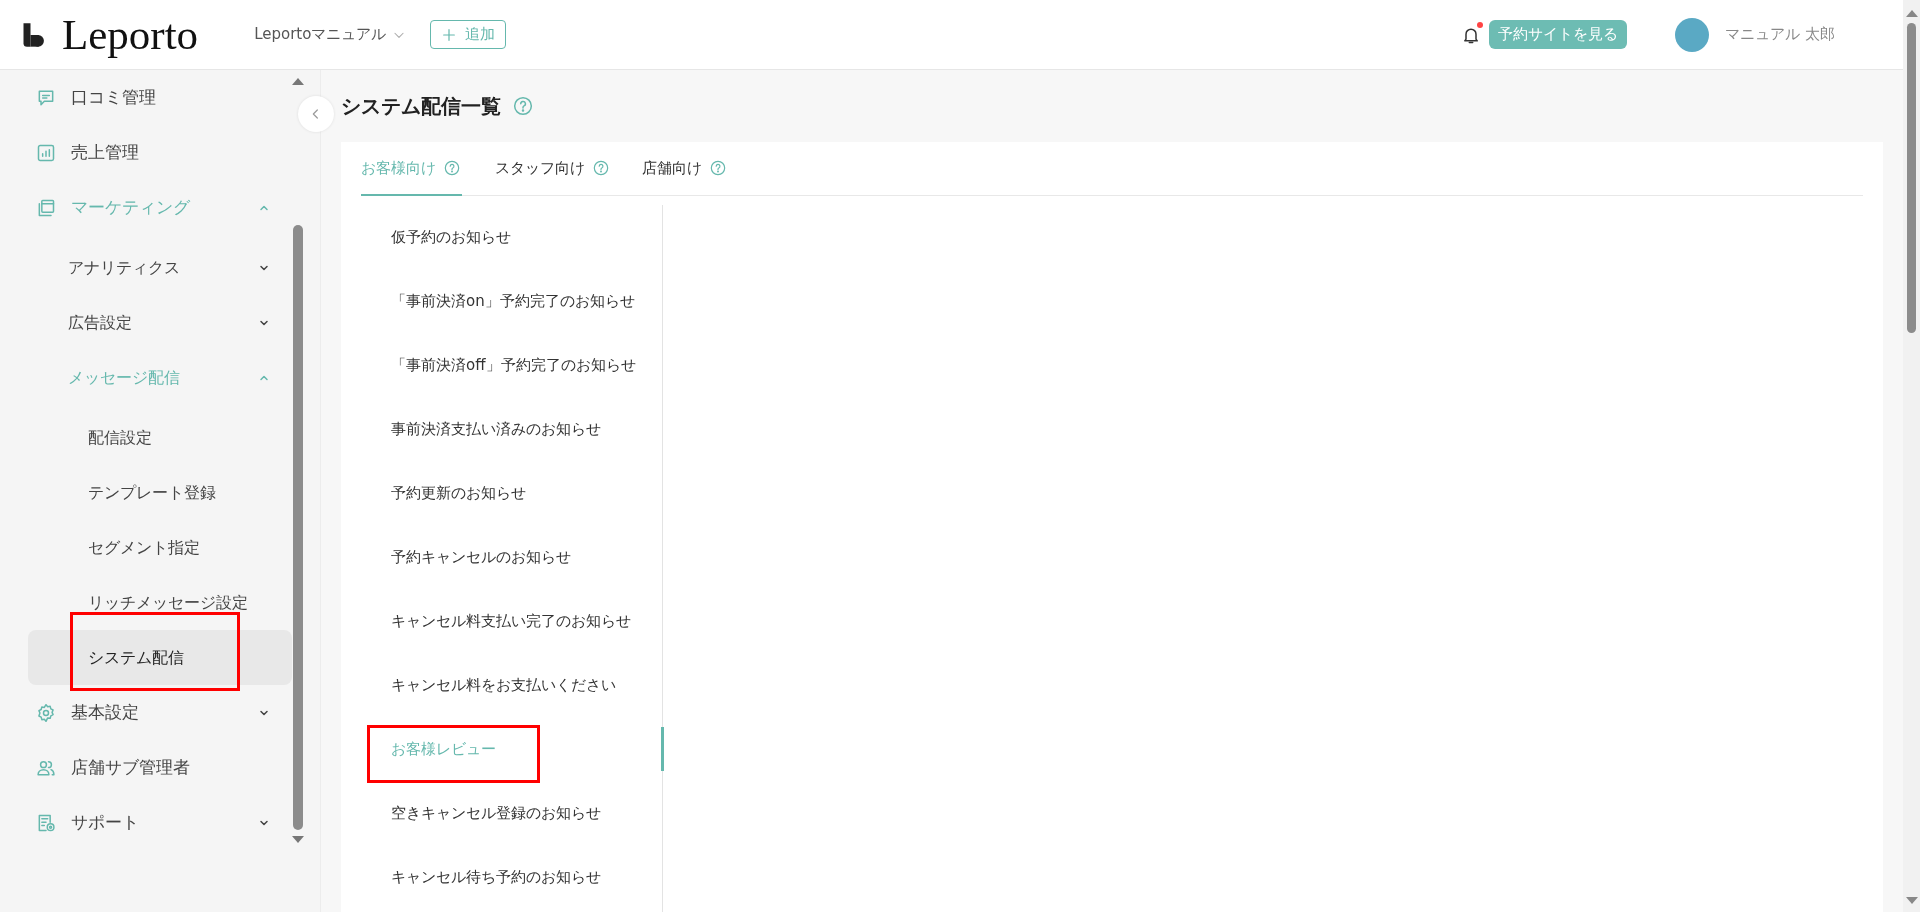  Describe the element at coordinates (511, 301) in the screenshot. I see `notification-item: 「事前決済on」予約完了のお知らせ` at that location.